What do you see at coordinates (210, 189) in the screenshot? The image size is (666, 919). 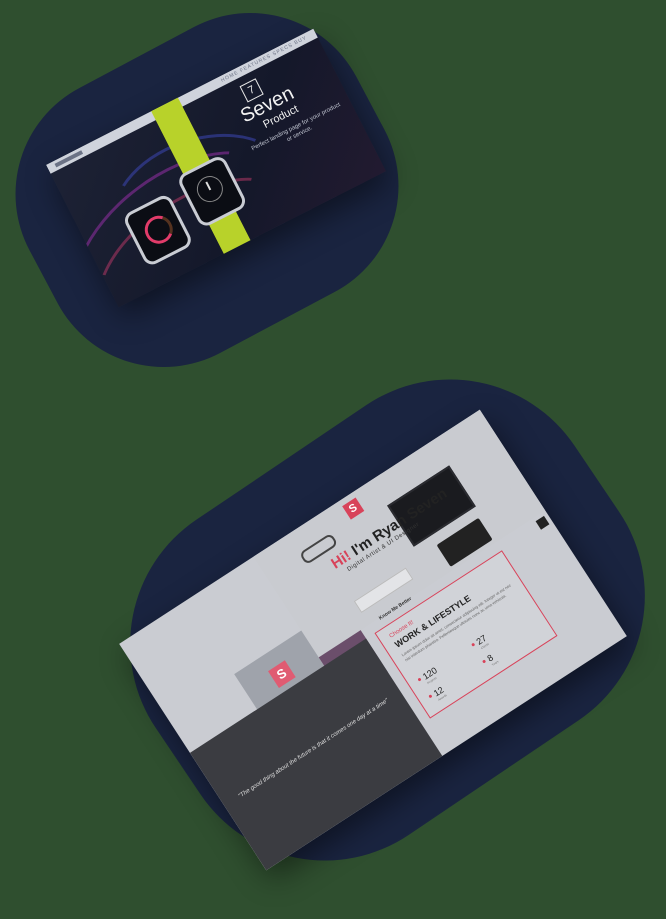 I see `clock-face-icon` at bounding box center [210, 189].